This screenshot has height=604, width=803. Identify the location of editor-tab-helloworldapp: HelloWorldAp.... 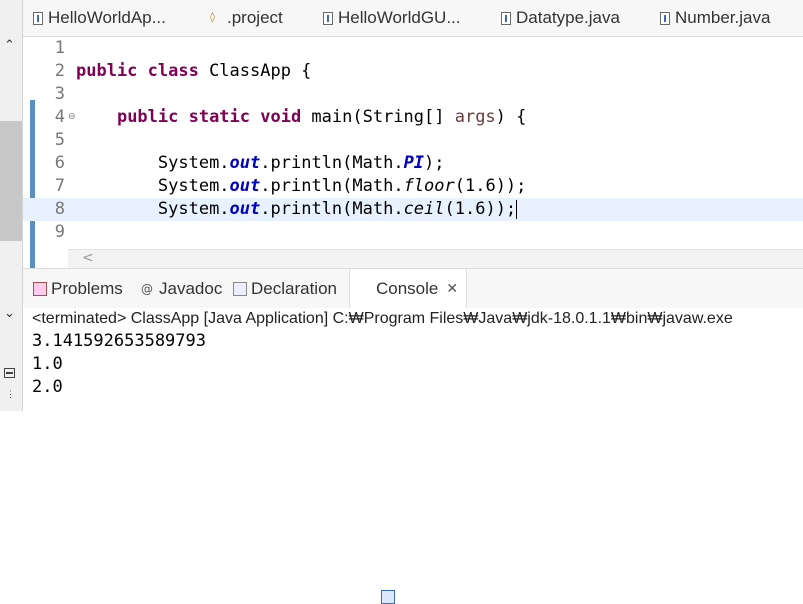
(99, 18).